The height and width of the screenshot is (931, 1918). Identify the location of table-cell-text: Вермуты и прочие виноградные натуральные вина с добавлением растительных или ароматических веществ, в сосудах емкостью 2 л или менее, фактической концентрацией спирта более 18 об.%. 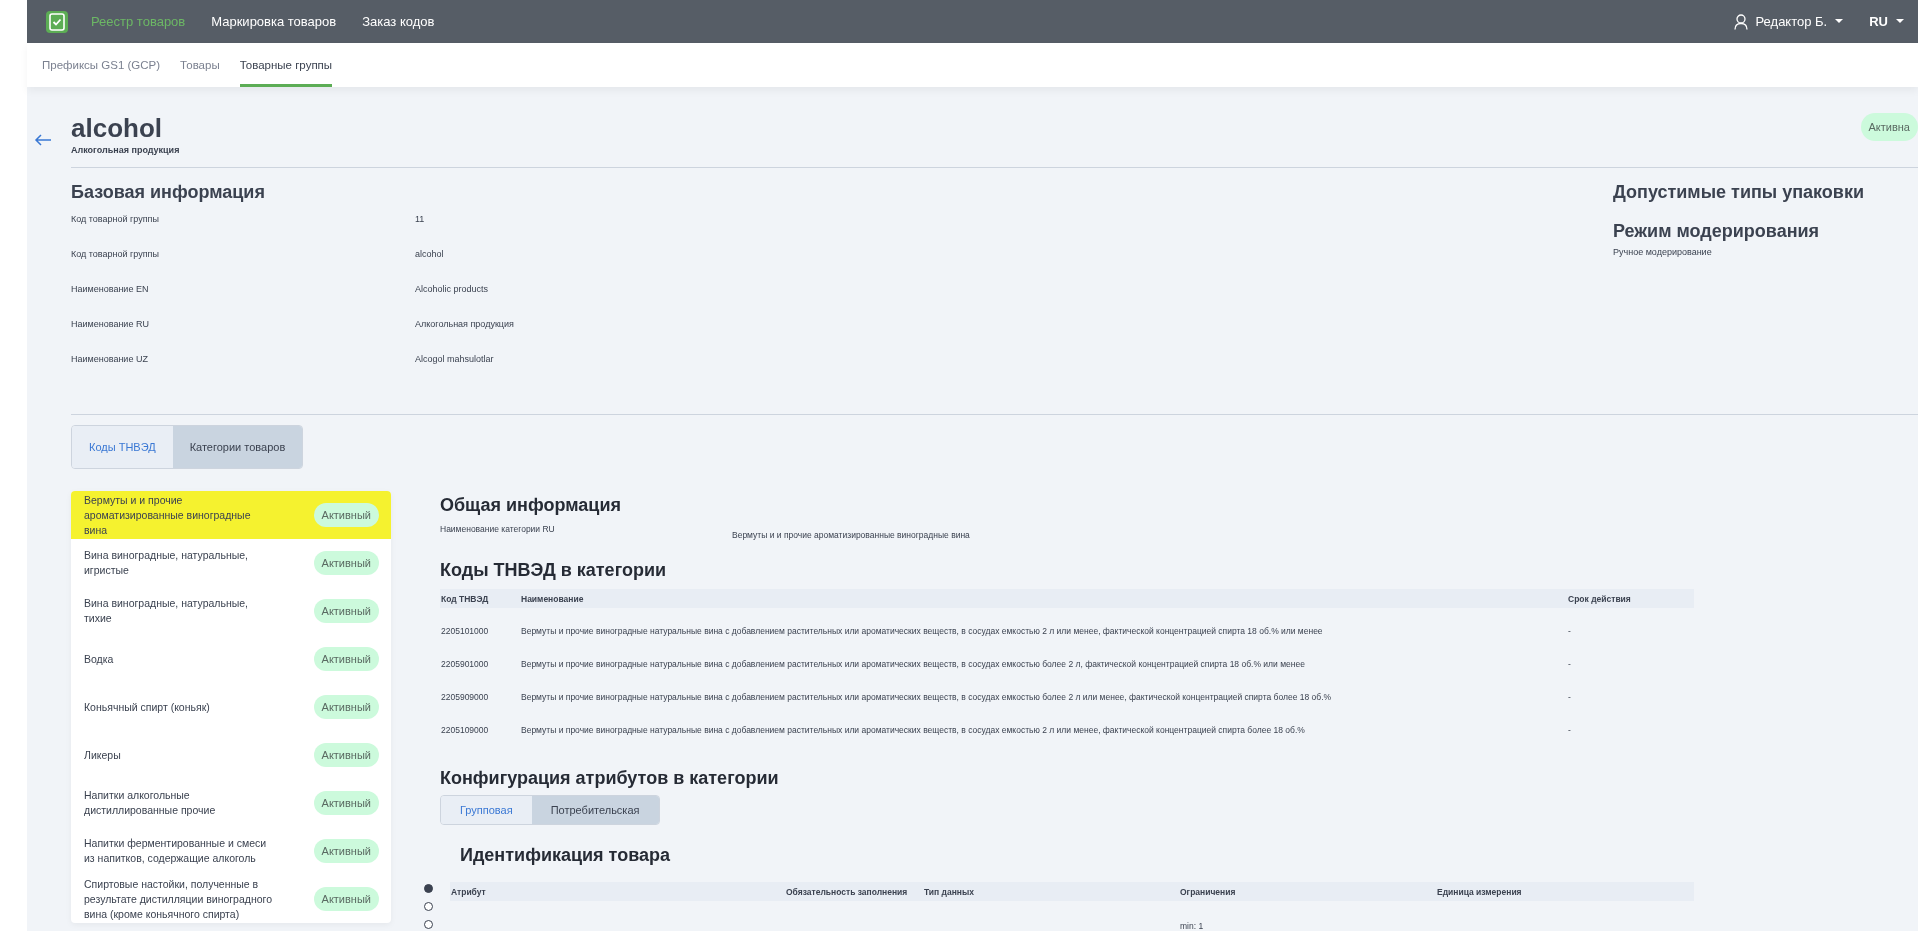
(913, 729).